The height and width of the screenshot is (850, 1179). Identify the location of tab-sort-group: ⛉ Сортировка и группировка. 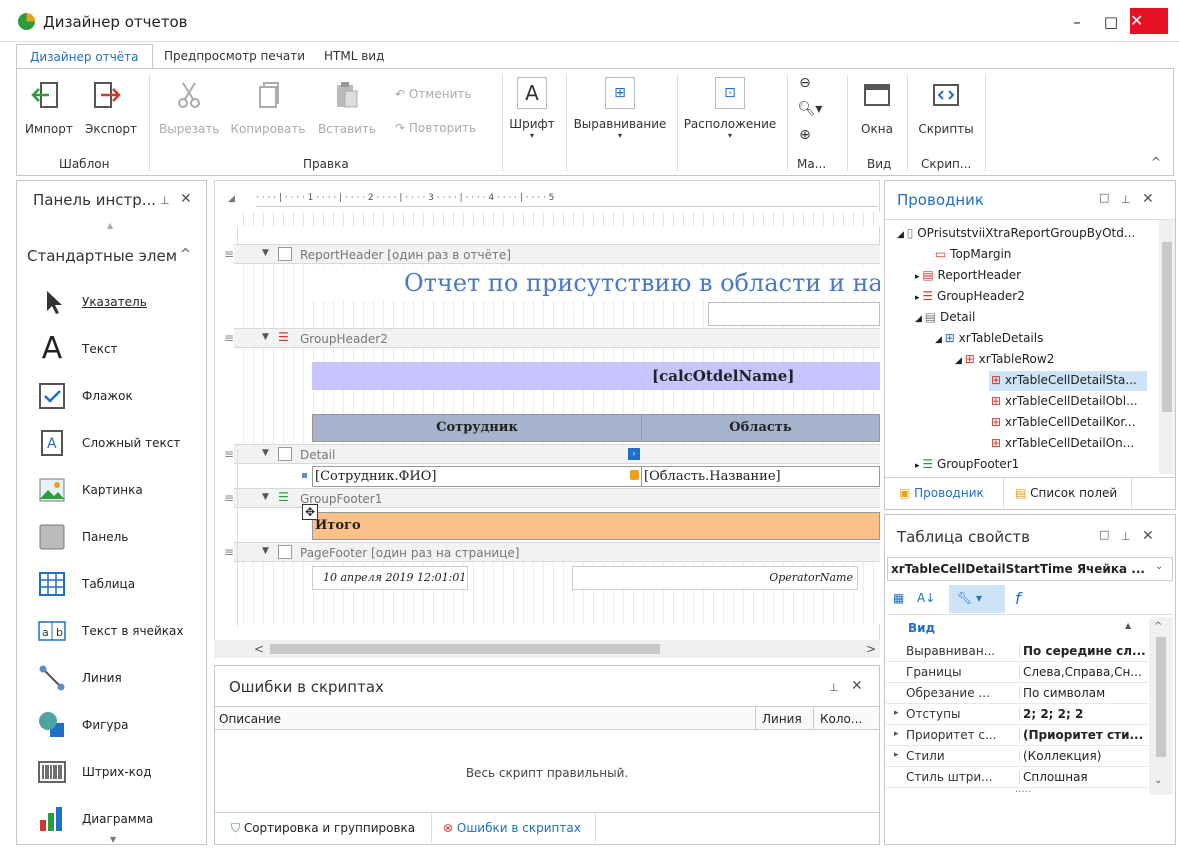
(323, 828).